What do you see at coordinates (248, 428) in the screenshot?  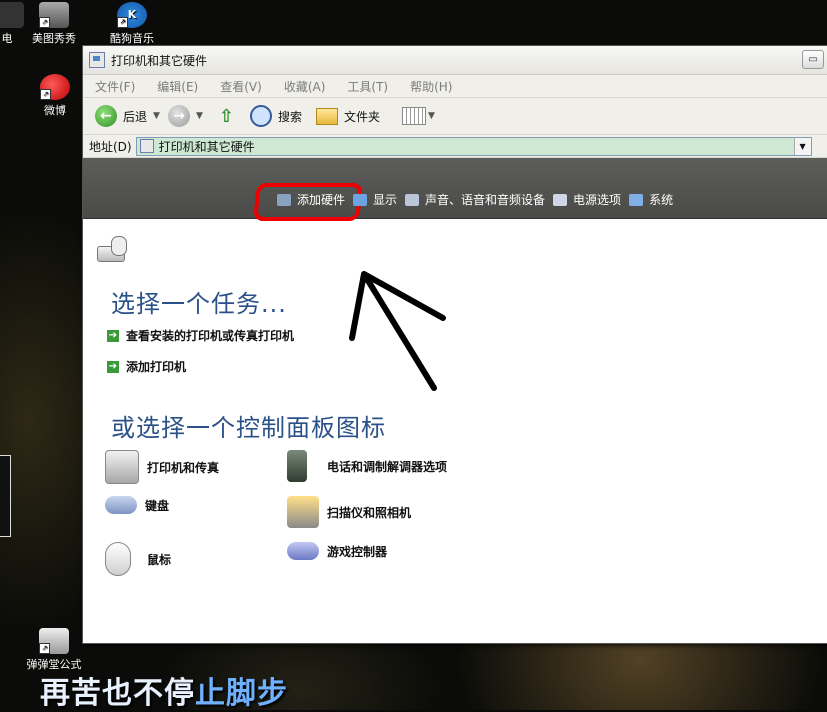 I see `pick-icon-heading: 或选择一个控制面板图标` at bounding box center [248, 428].